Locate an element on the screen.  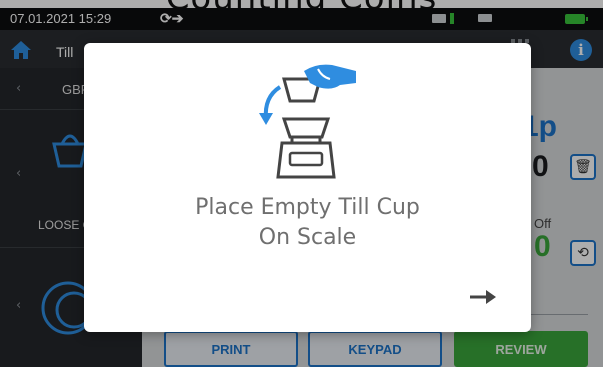
instruction-line-1: Place Empty Till Cup is located at coordinates (307, 207).